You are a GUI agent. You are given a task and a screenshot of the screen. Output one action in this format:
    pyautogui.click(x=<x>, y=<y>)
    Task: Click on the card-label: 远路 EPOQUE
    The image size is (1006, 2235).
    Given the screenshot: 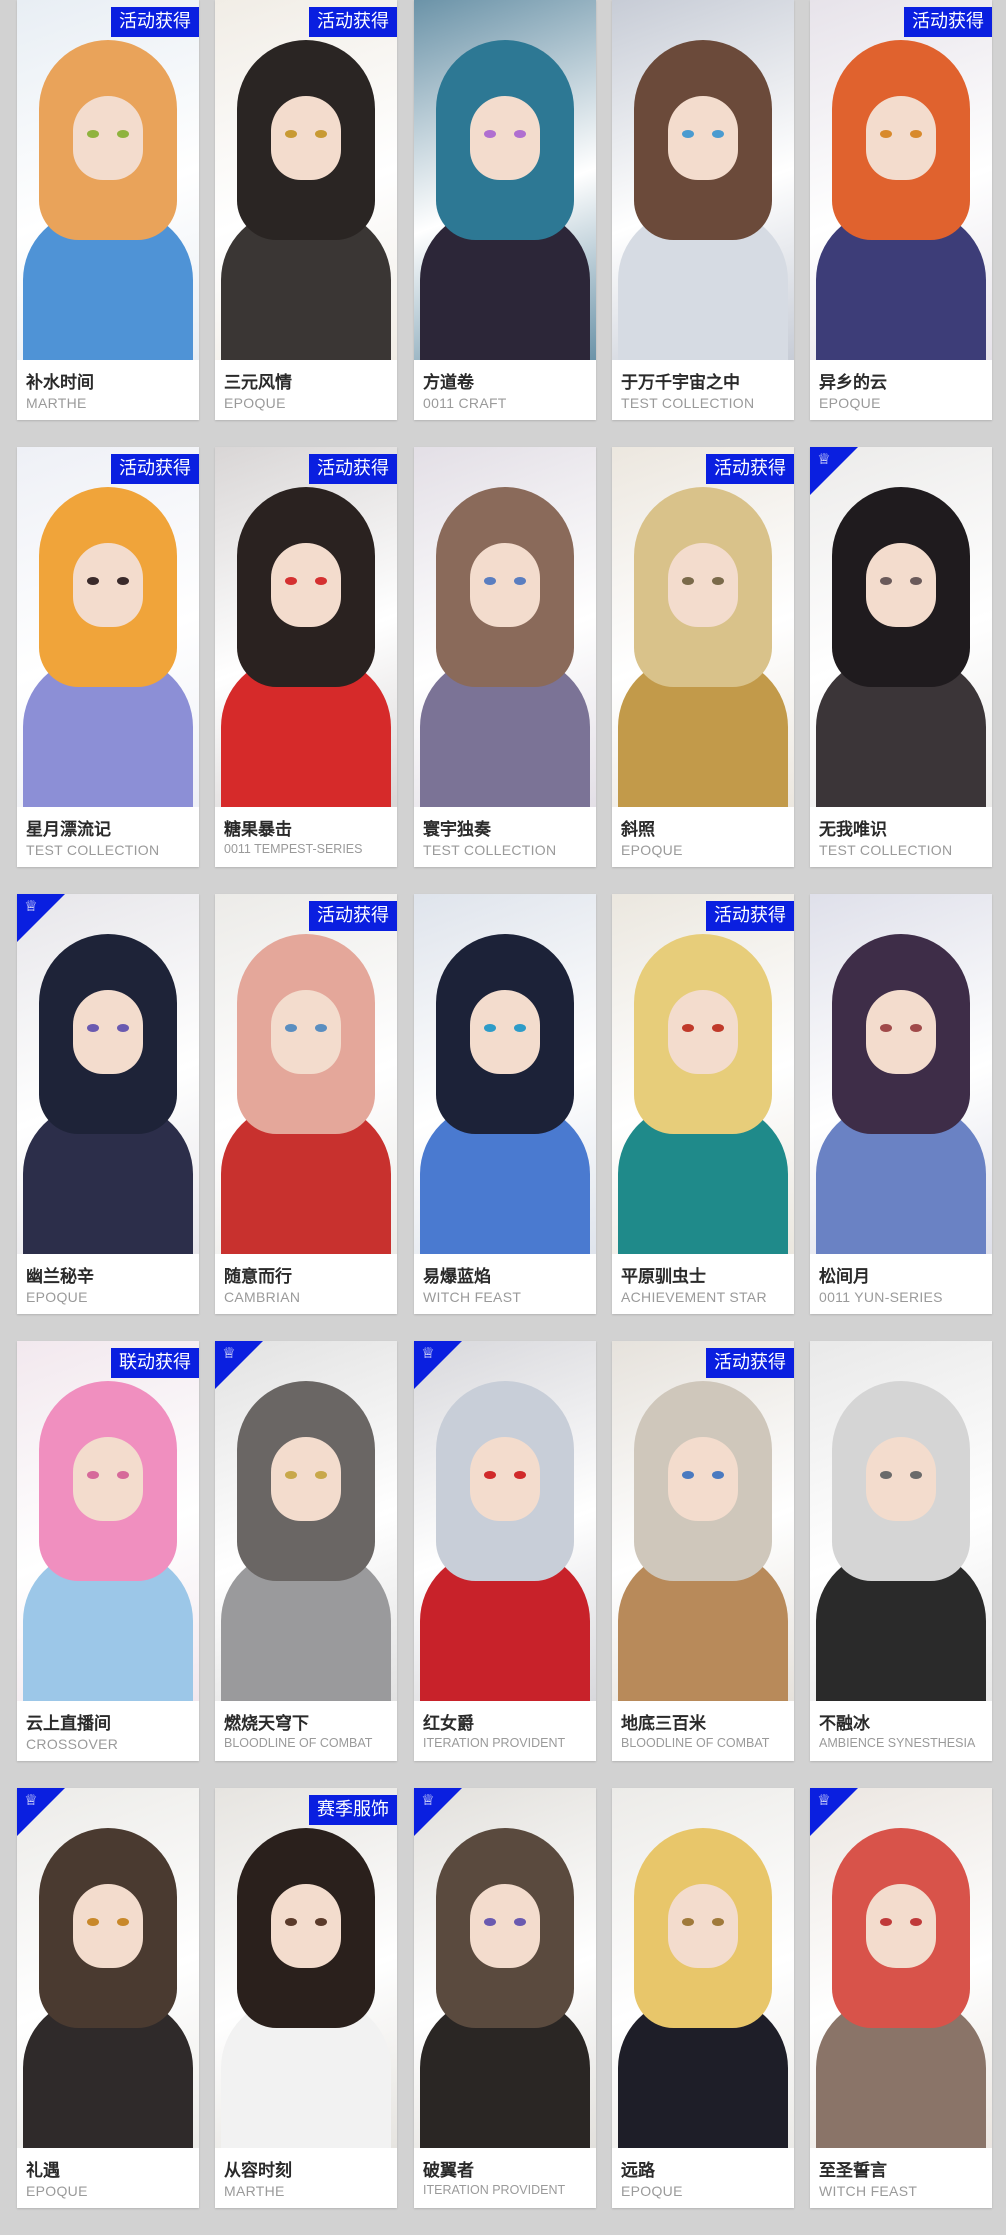 What is the action you would take?
    pyautogui.click(x=703, y=2178)
    